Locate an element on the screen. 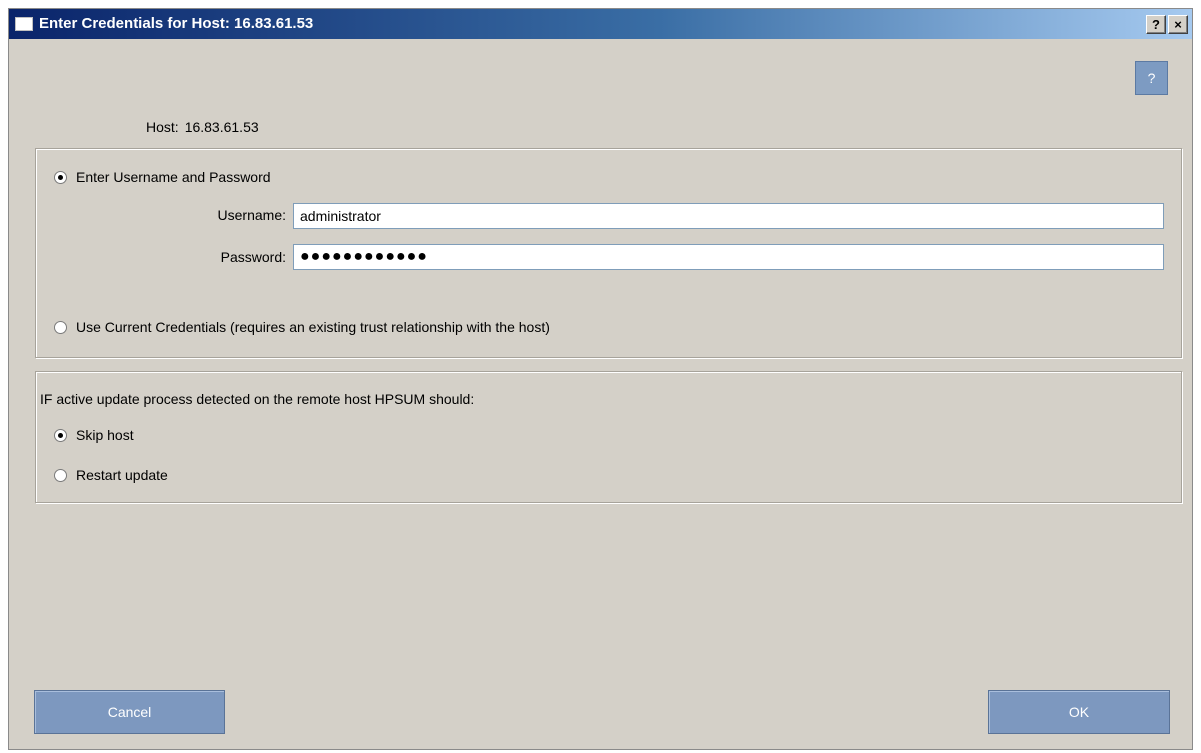  radio-label: Restart update is located at coordinates (122, 475).